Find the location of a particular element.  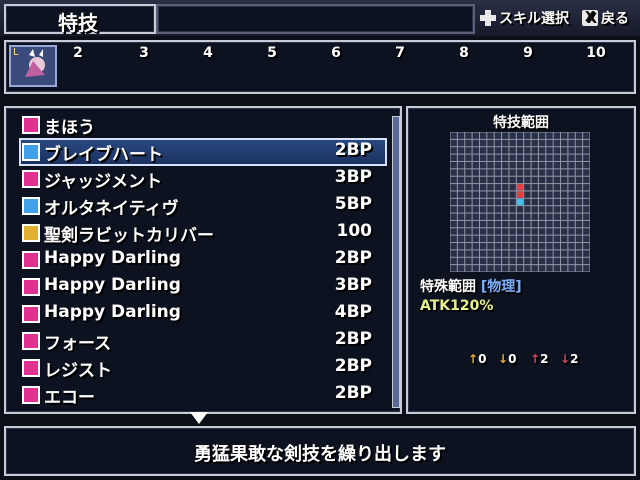

level-slot-2: 2 is located at coordinates (78, 53).